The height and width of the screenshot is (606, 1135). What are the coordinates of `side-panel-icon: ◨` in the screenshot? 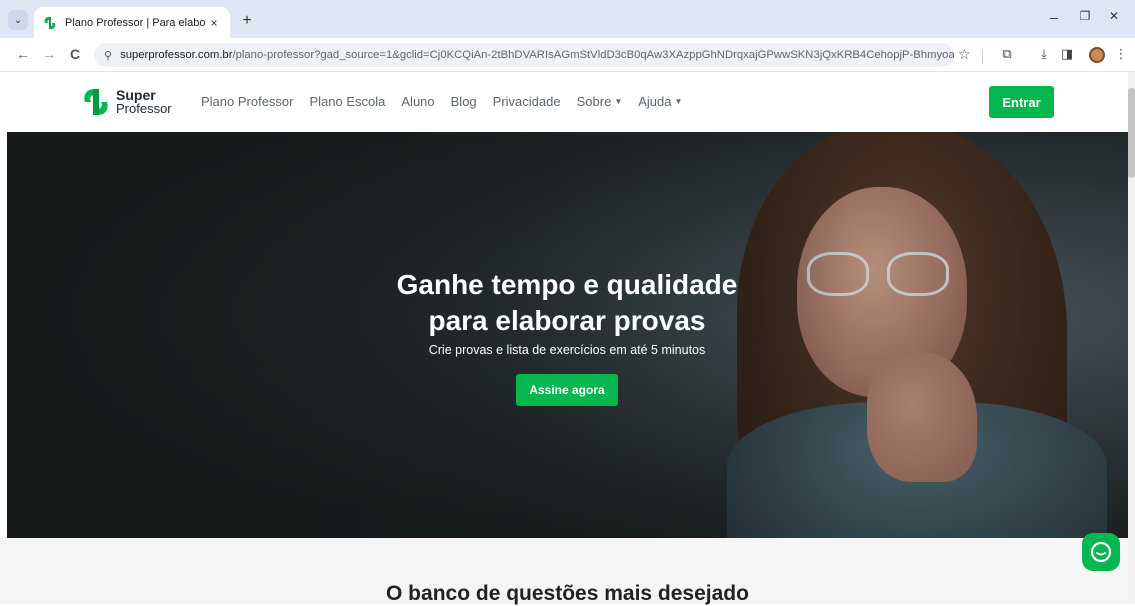 It's located at (1067, 54).